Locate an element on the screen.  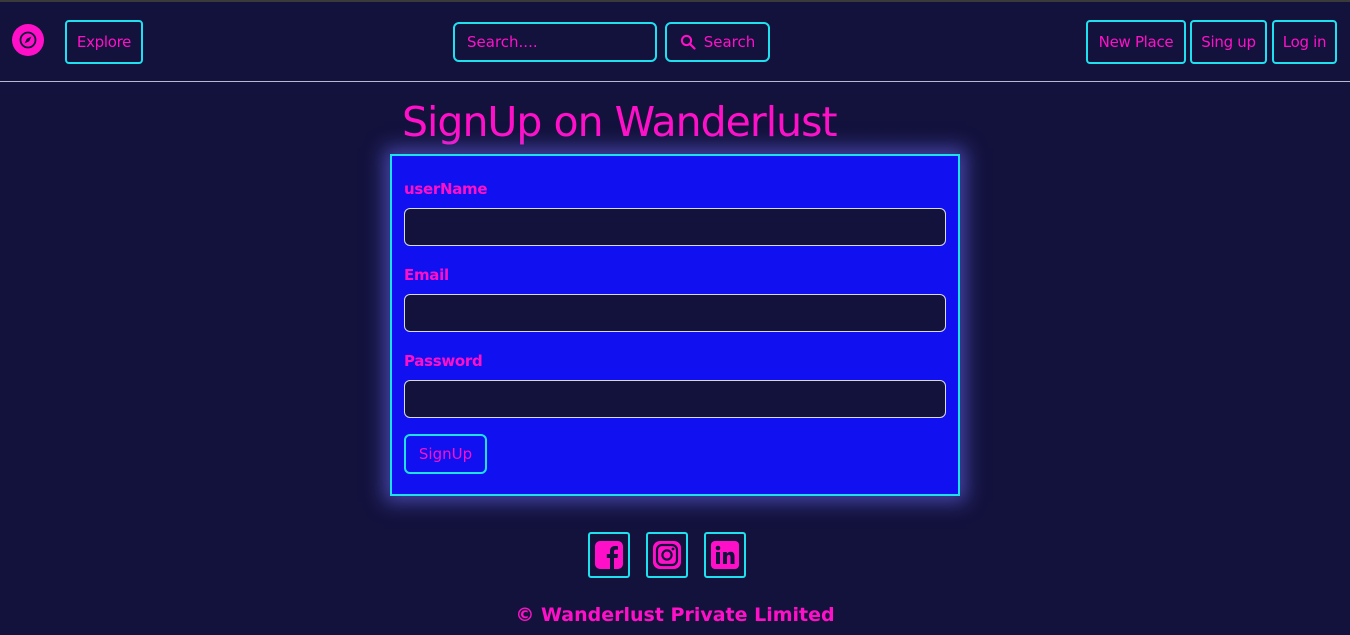
email-field is located at coordinates (675, 313).